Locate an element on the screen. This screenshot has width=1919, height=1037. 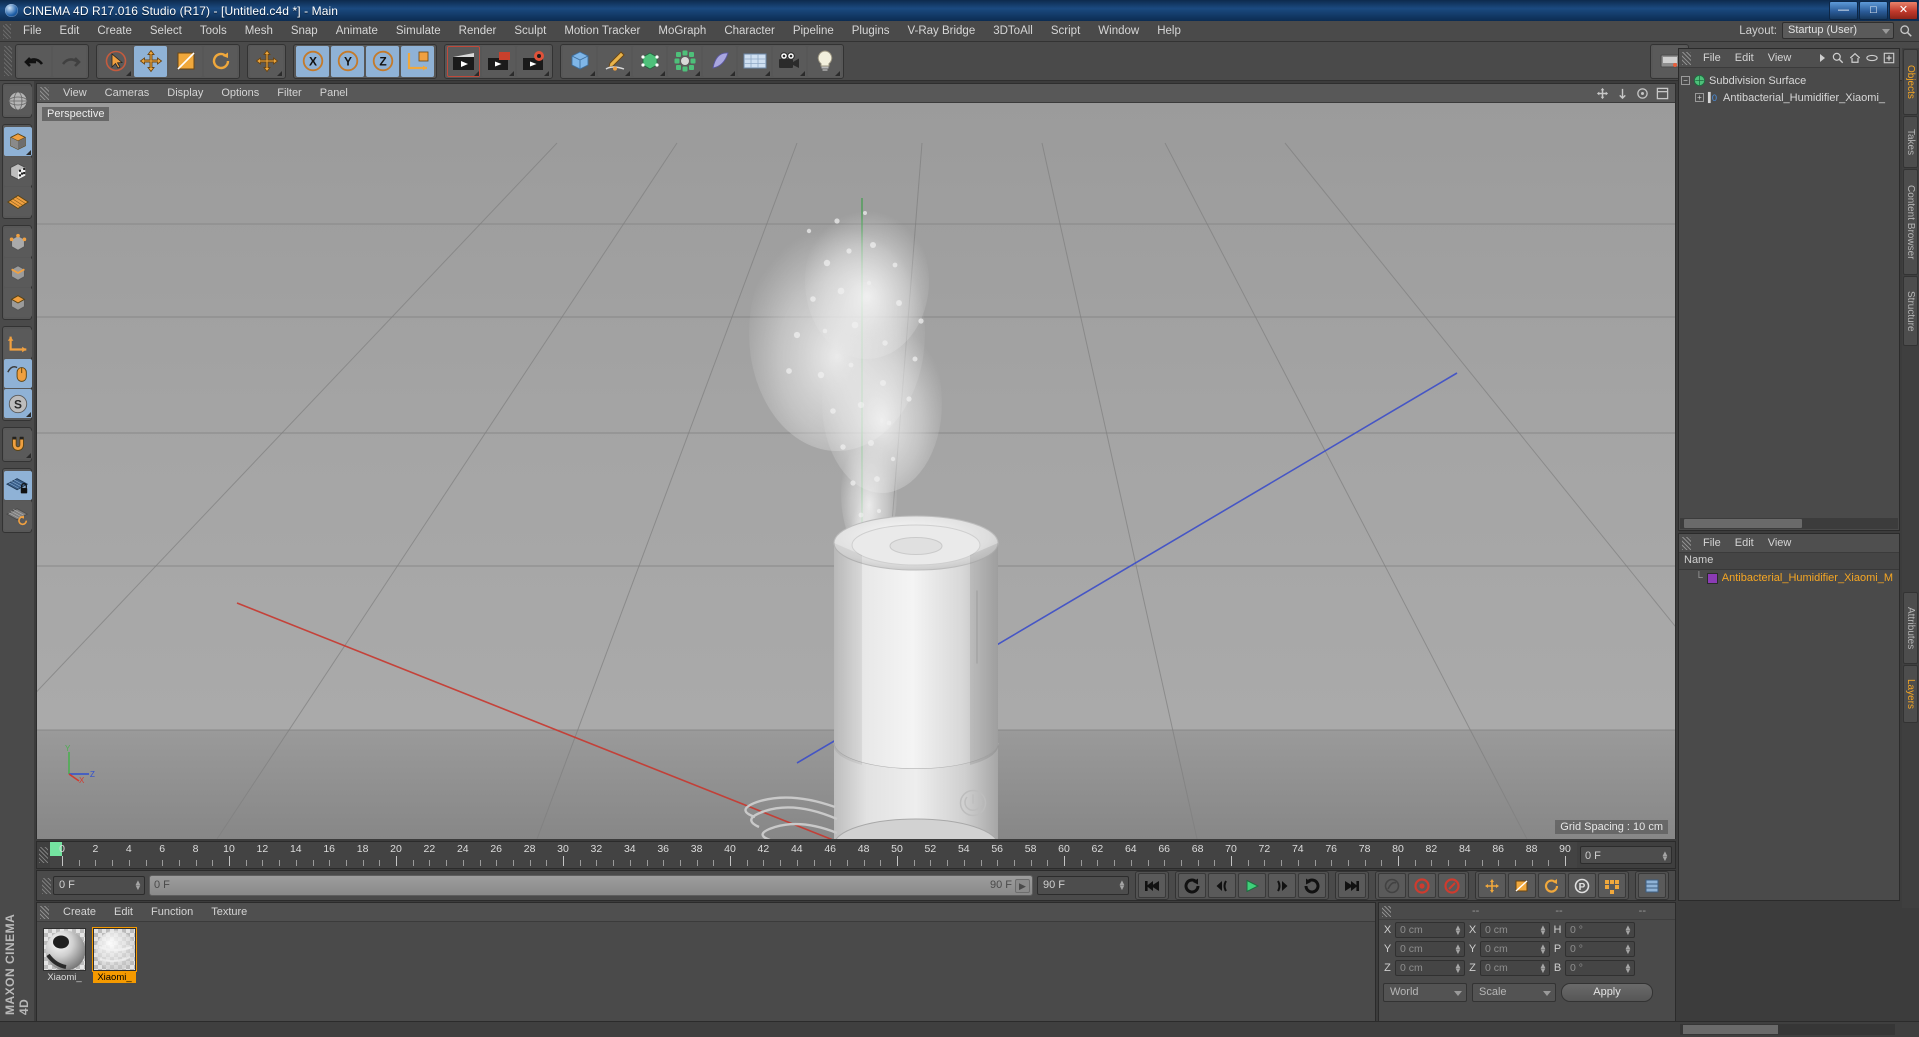
viewport-menu-panel: Panel is located at coordinates (334, 93).